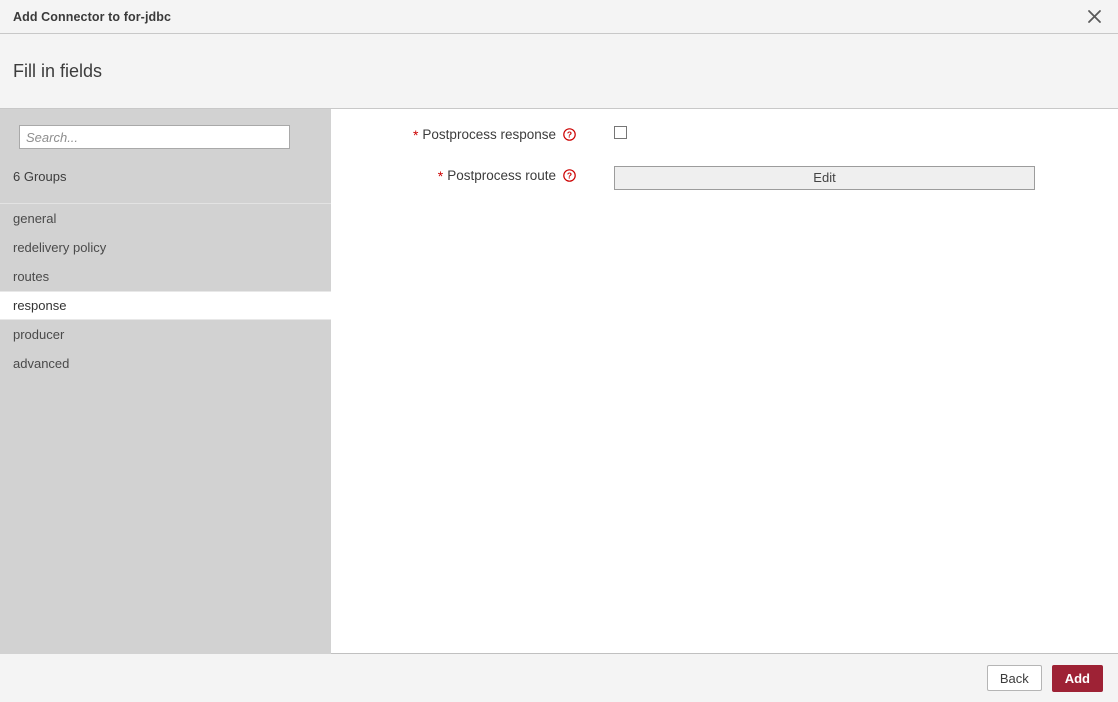  What do you see at coordinates (559, 71) in the screenshot?
I see `wizard-step-header: Fill in fields` at bounding box center [559, 71].